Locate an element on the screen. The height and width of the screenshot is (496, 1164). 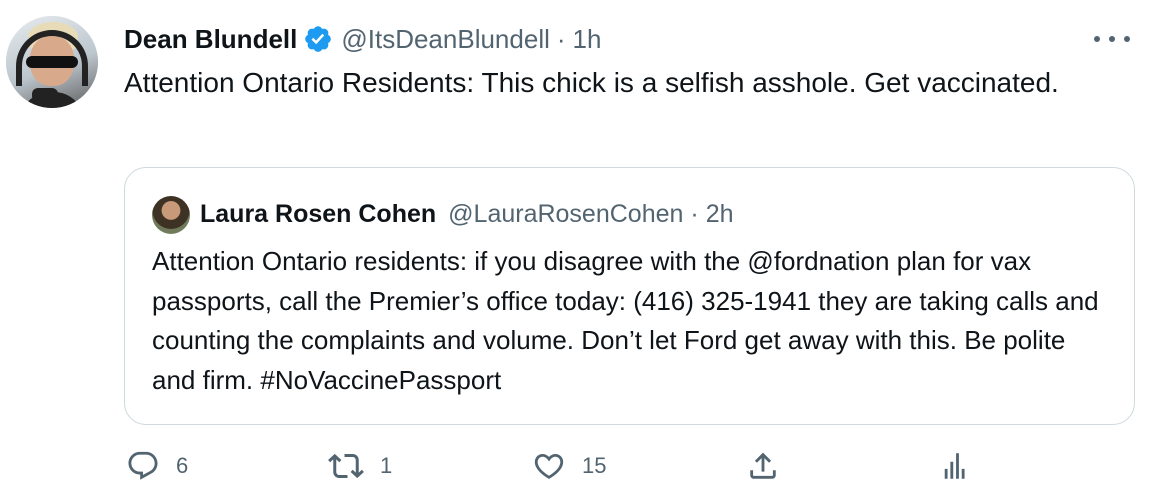
heart-icon is located at coordinates (549, 466).